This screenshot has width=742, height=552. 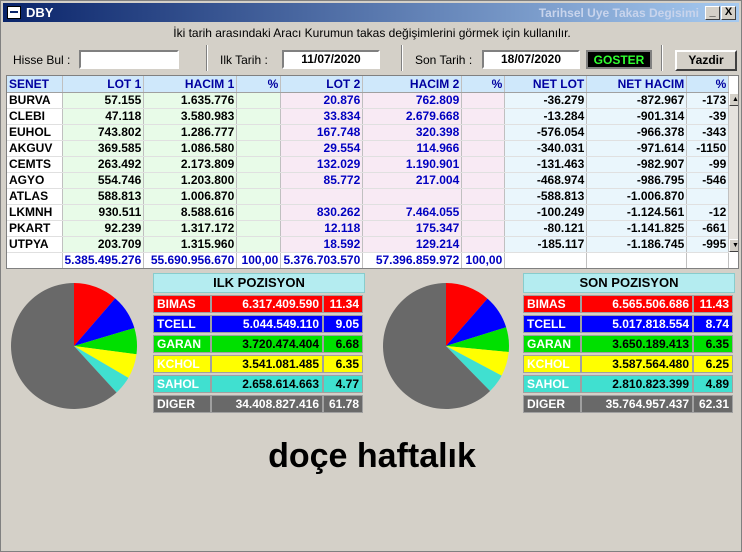 I want to click on scroll-down-icon: ▼, so click(x=733, y=245).